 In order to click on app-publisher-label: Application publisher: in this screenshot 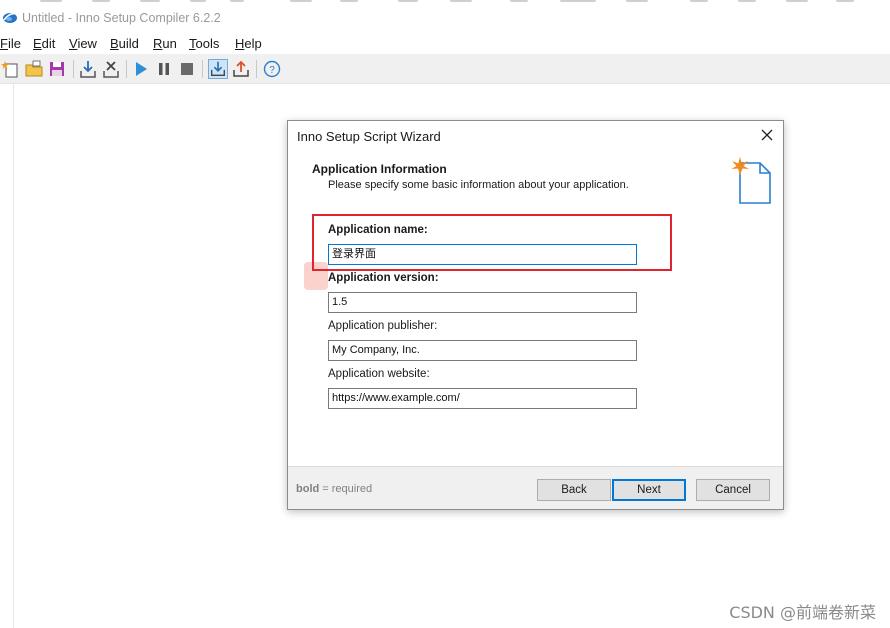, I will do `click(383, 326)`.